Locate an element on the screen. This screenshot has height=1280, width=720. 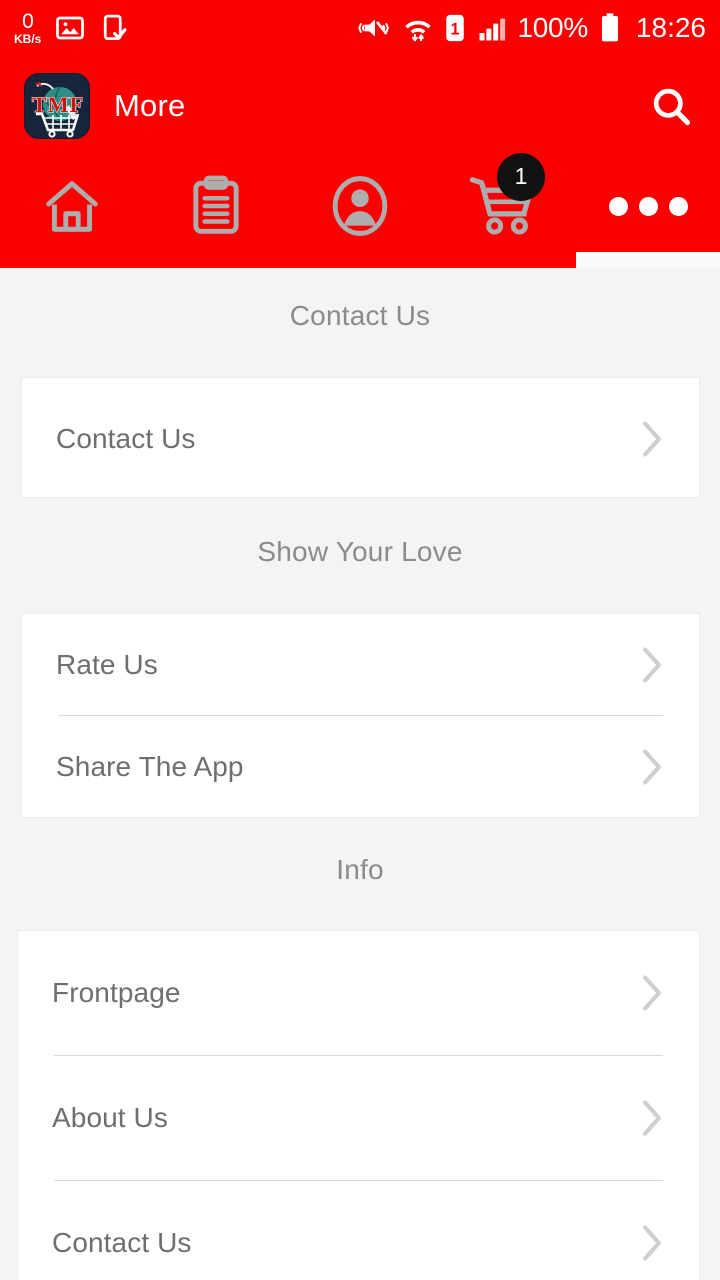
nav-item-home is located at coordinates (72, 206).